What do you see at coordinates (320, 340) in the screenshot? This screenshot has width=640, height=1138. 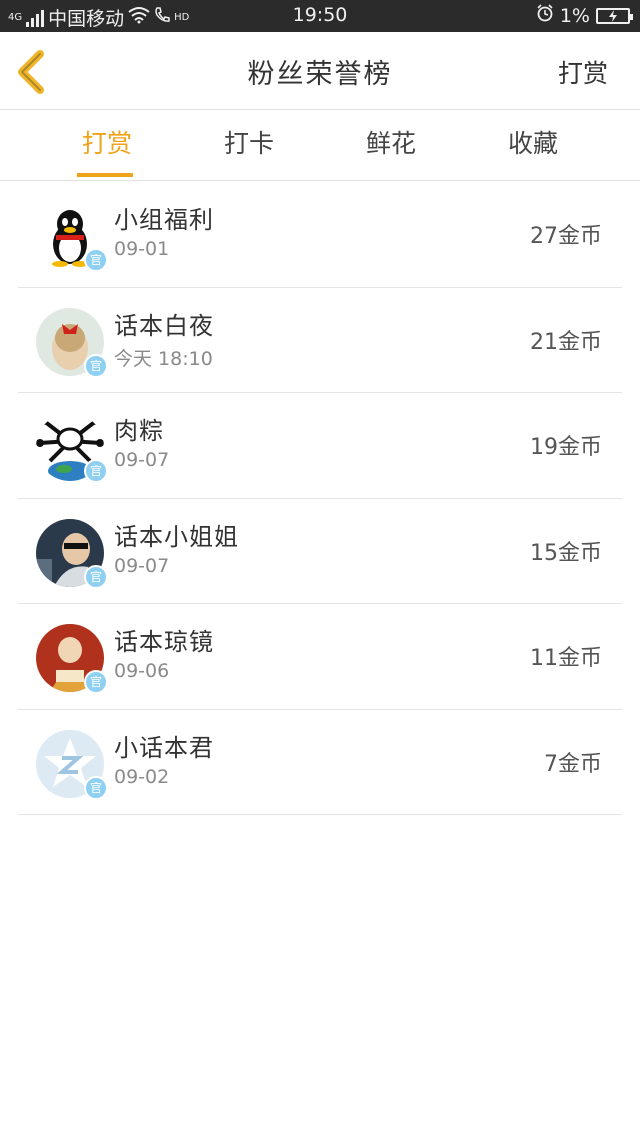 I see `list-item: 官 话本白夜 今天 18:10 21金币` at bounding box center [320, 340].